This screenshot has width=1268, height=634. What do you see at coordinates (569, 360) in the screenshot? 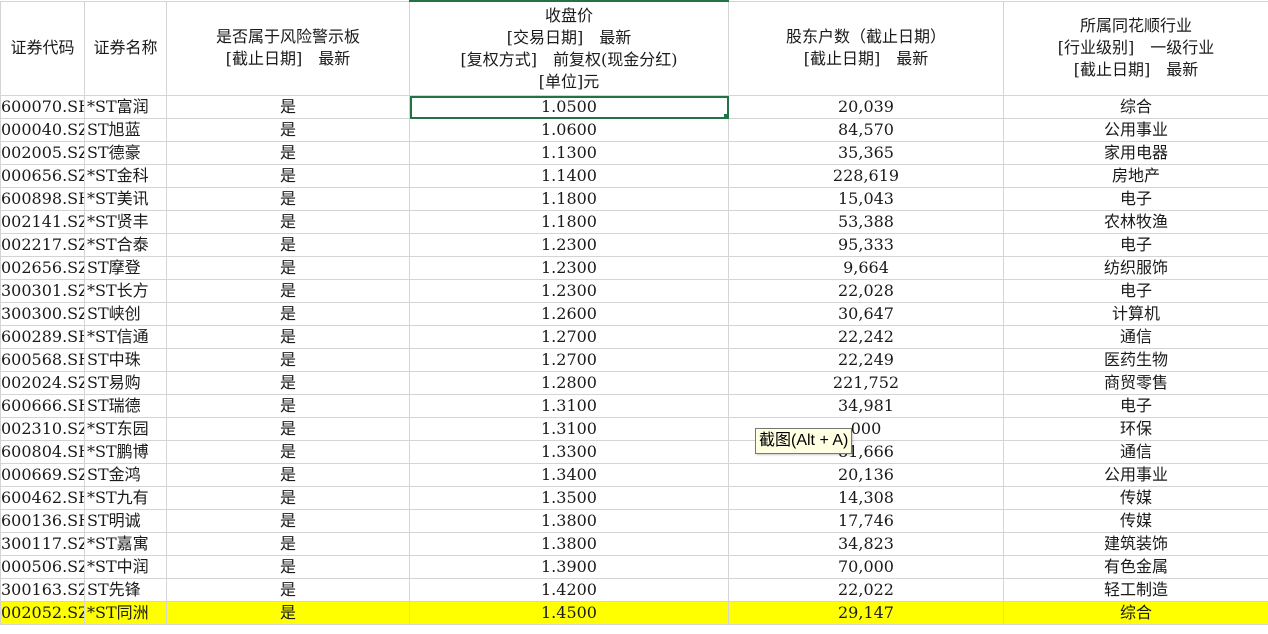
I see `cell-price: 1.2700` at bounding box center [569, 360].